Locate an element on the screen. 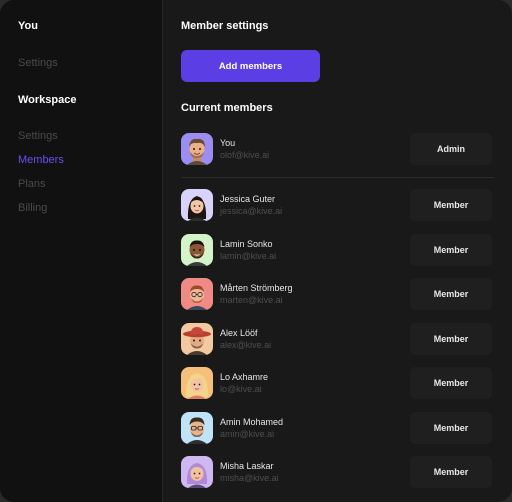 This screenshot has height=502, width=512. member-row-you: You olof@kive.ai Admin is located at coordinates (337, 149).